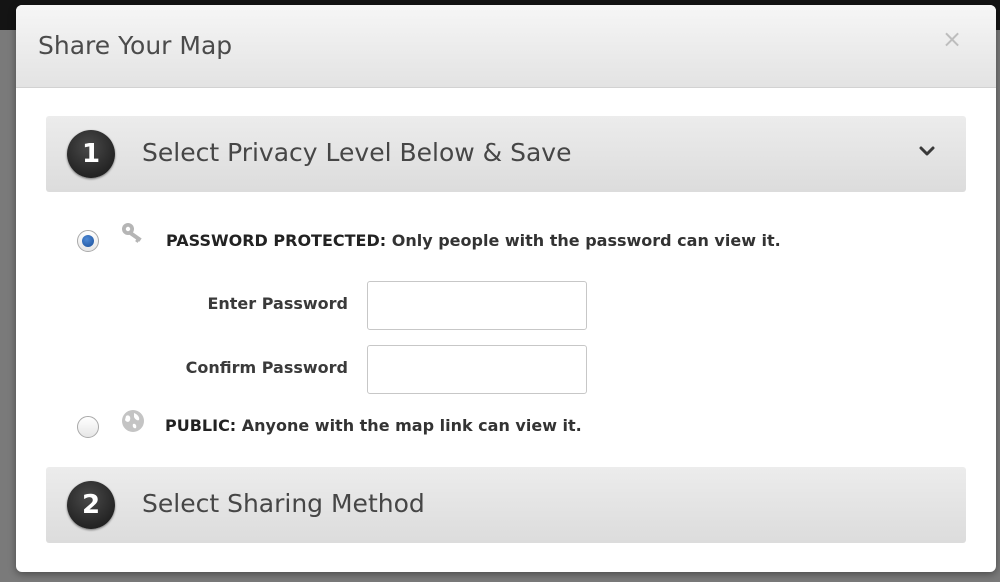 This screenshot has width=1000, height=582. Describe the element at coordinates (88, 427) in the screenshot. I see `radio-public` at that location.